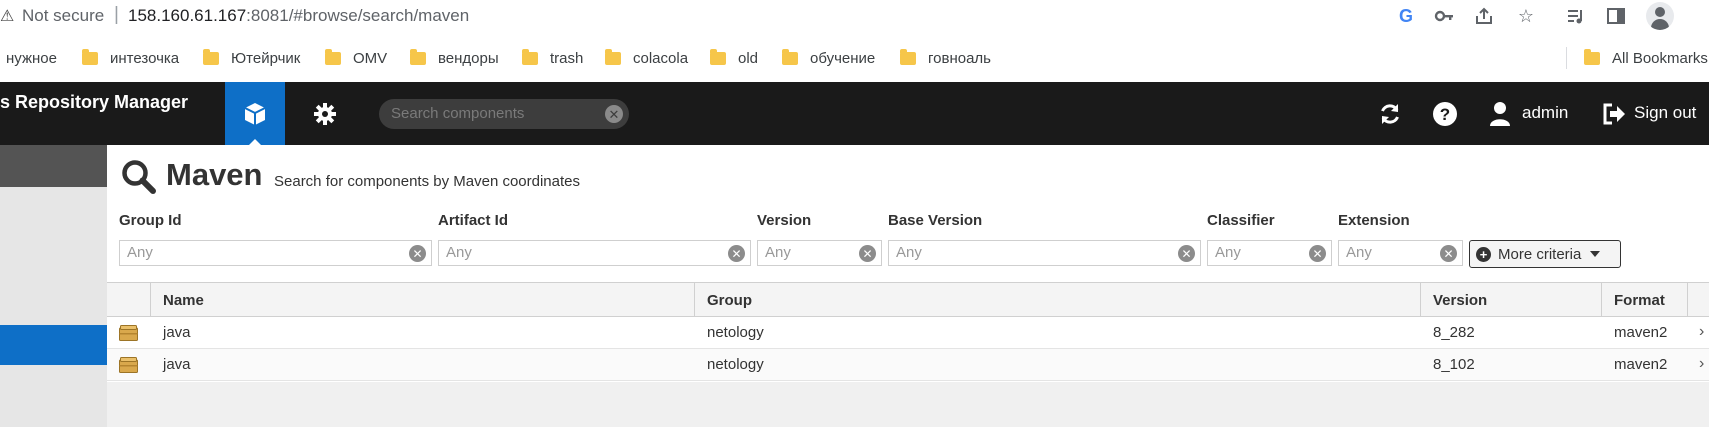 Image resolution: width=1709 pixels, height=427 pixels. What do you see at coordinates (1020, 252) in the screenshot?
I see `base-version-input` at bounding box center [1020, 252].